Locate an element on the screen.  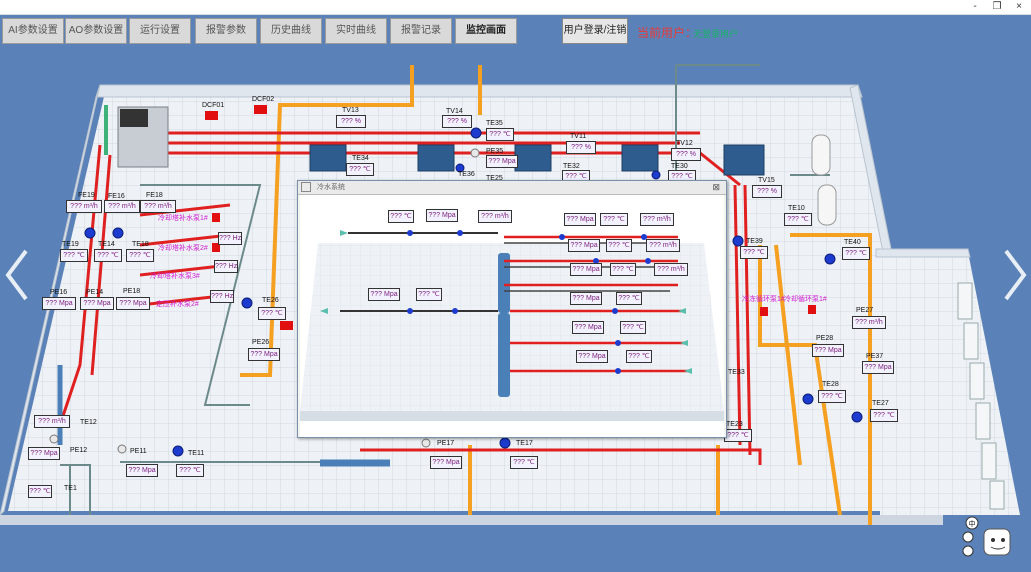
tab-history-curve: 历史曲线 is located at coordinates (291, 31).